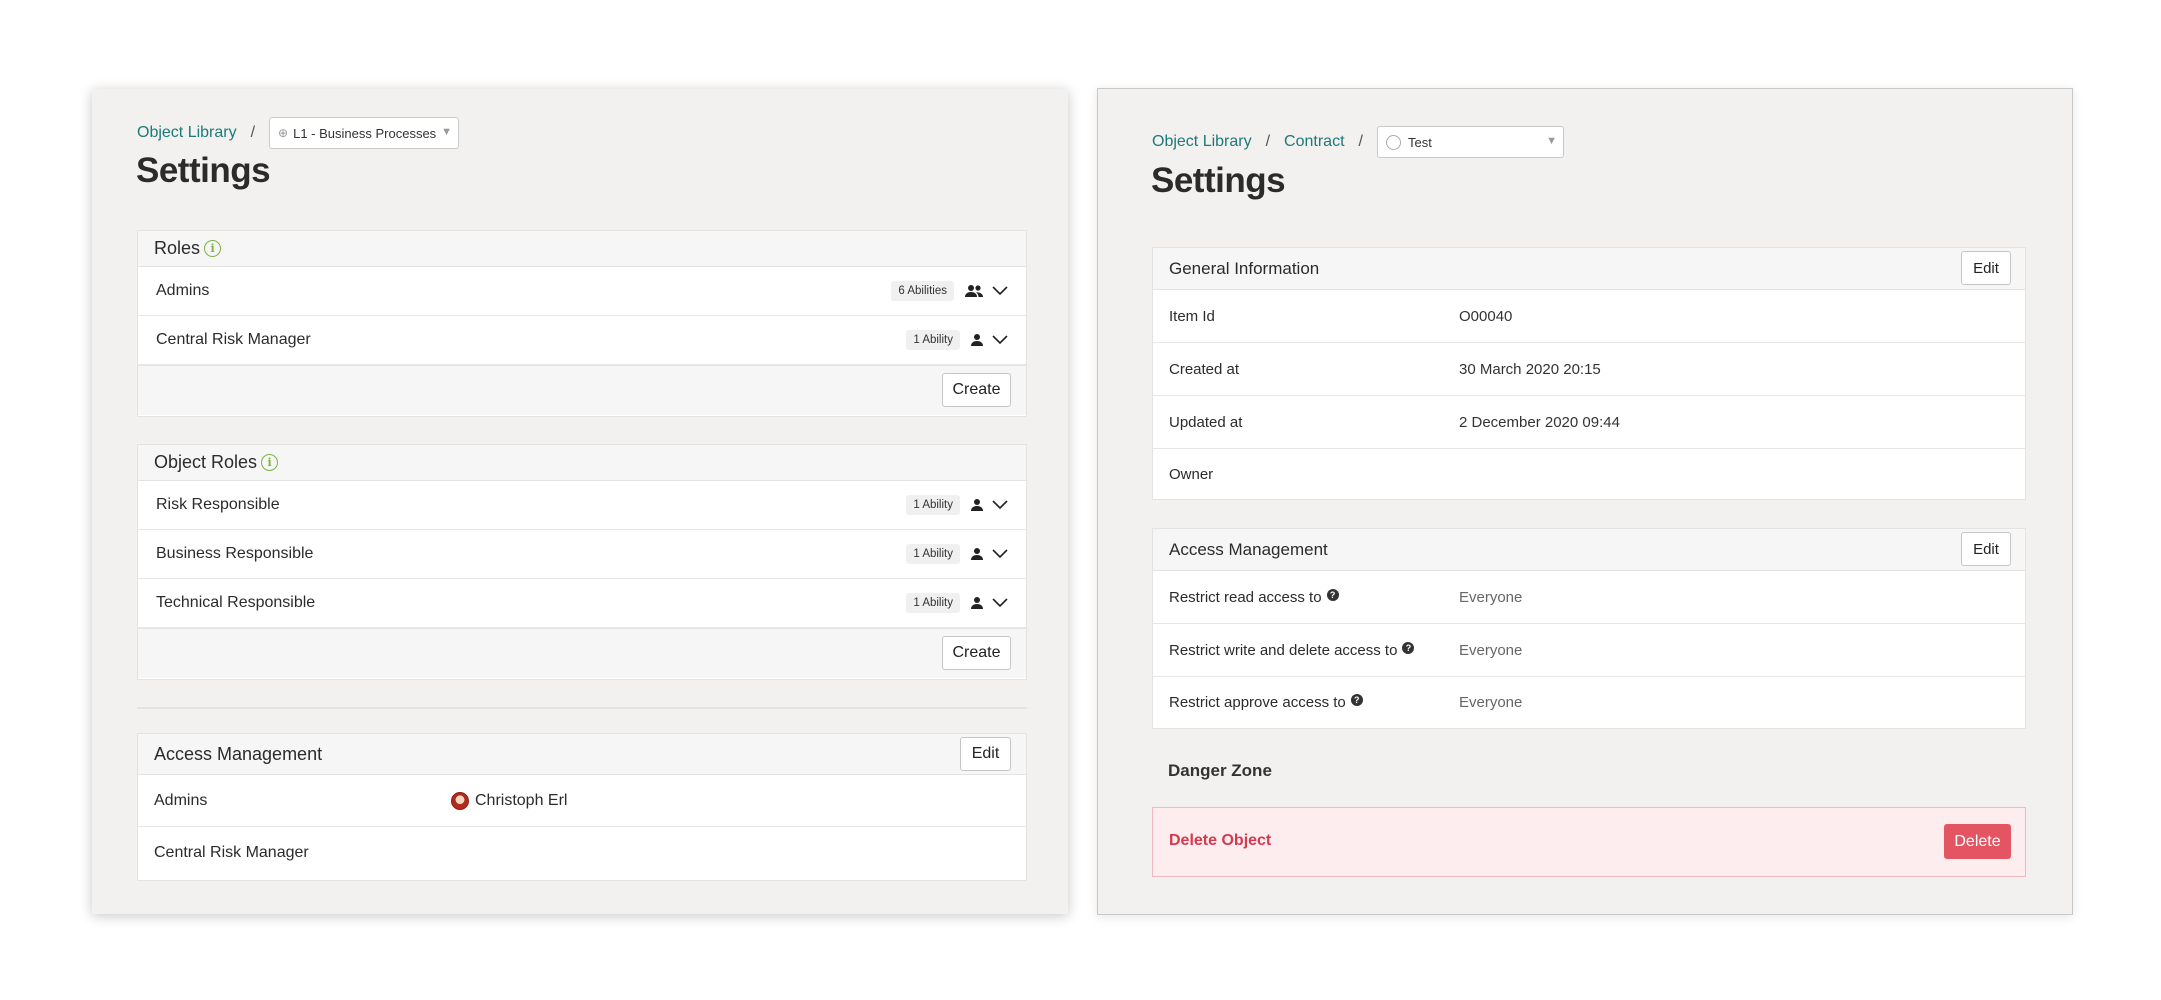  Describe the element at coordinates (231, 852) in the screenshot. I see `access-role-name: Central Risk Manager` at that location.